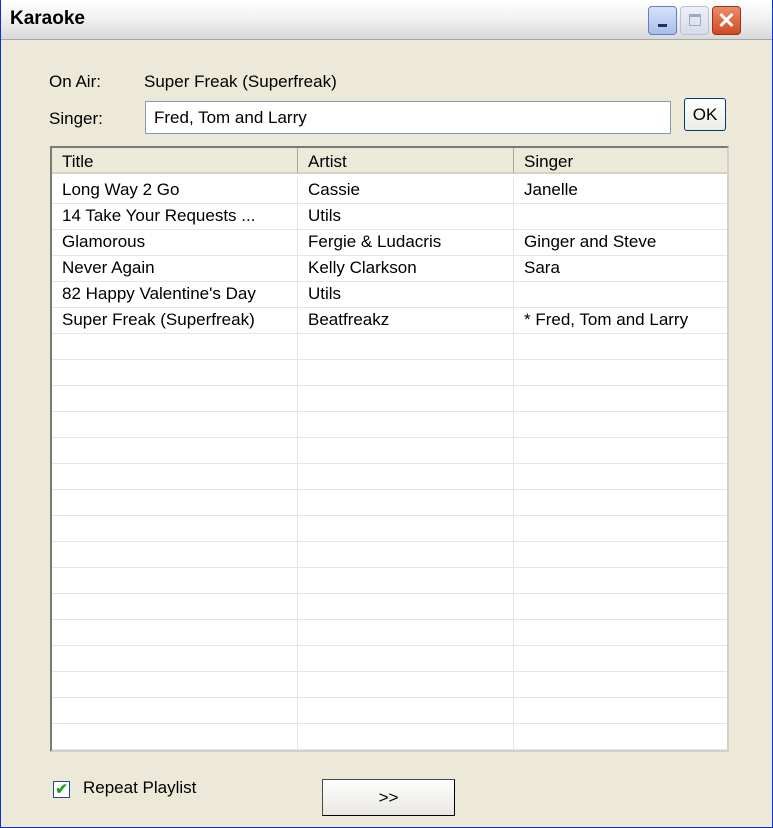 The width and height of the screenshot is (773, 828). I want to click on column-header-singer: Singer, so click(620, 161).